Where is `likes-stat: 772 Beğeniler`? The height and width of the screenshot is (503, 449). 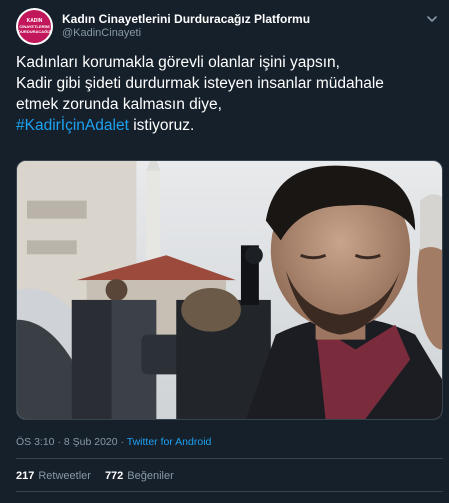 likes-stat: 772 Beğeniler is located at coordinates (139, 476).